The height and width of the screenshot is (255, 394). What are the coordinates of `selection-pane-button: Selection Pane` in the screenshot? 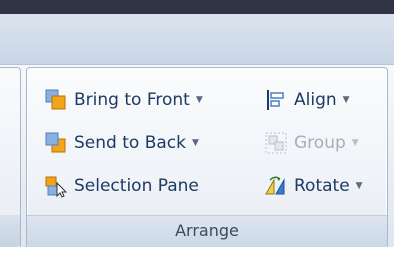 It's located at (121, 186).